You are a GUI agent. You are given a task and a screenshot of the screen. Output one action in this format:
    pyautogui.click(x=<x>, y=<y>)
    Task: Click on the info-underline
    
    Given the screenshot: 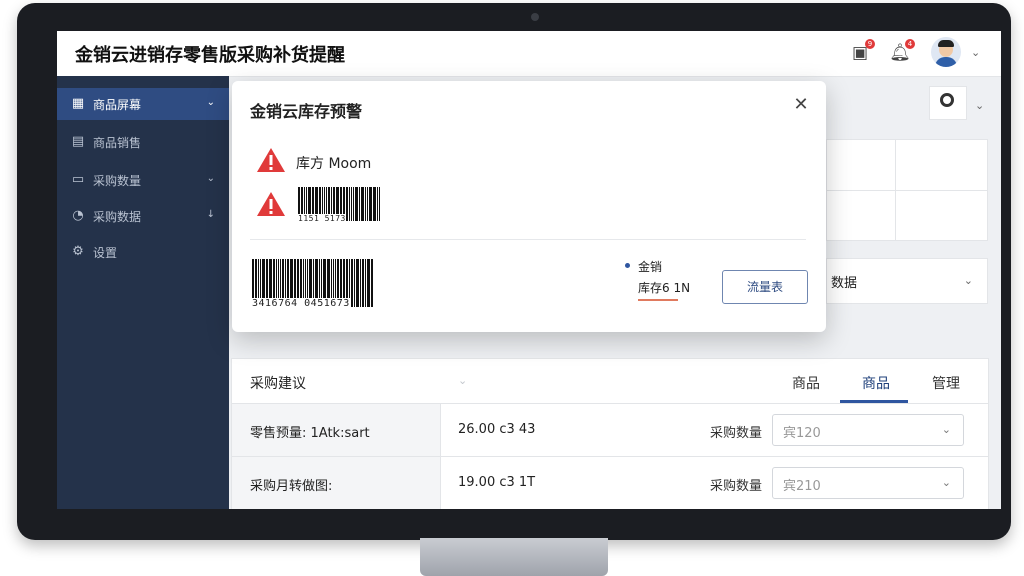 What is the action you would take?
    pyautogui.click(x=658, y=300)
    